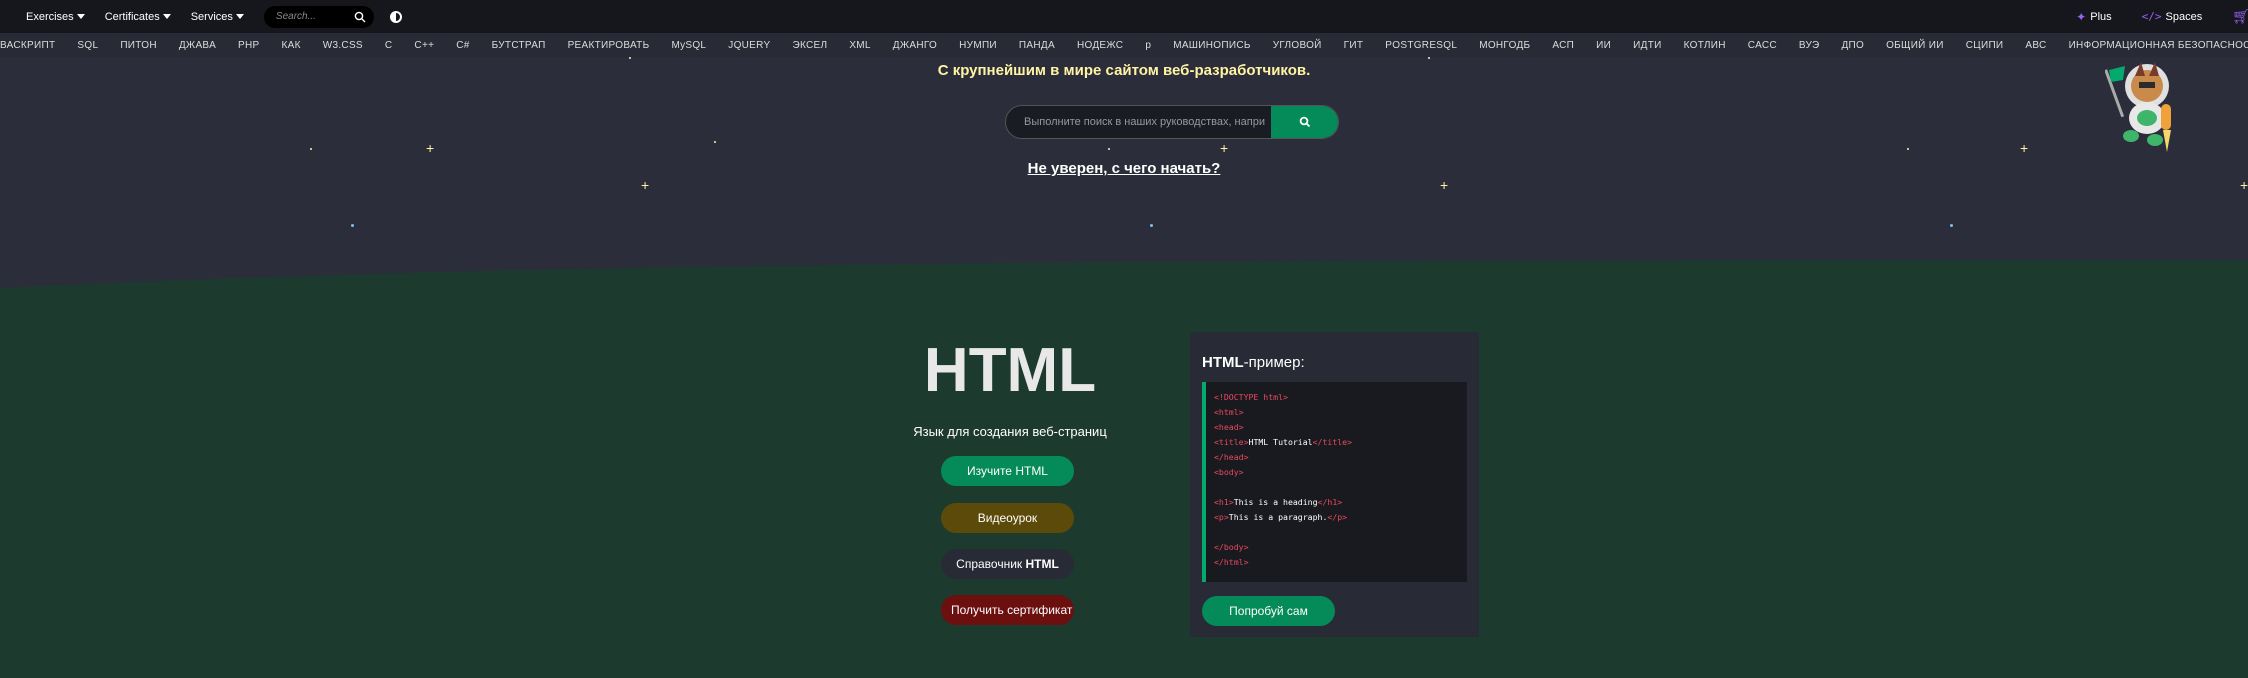 This screenshot has height=678, width=2248. I want to click on code-line: <!DOCTYPE html>, so click(1340, 397).